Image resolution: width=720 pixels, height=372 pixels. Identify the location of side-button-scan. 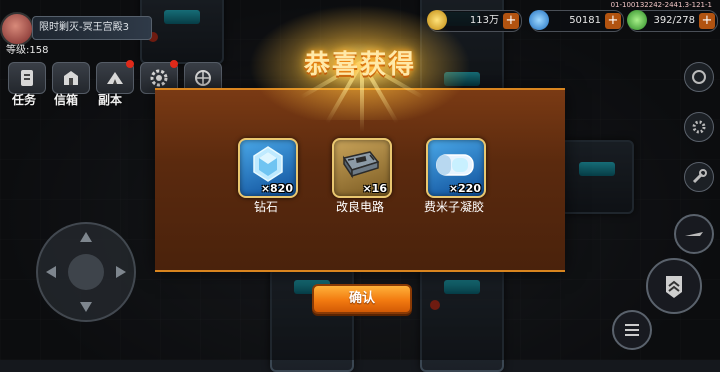
(699, 77).